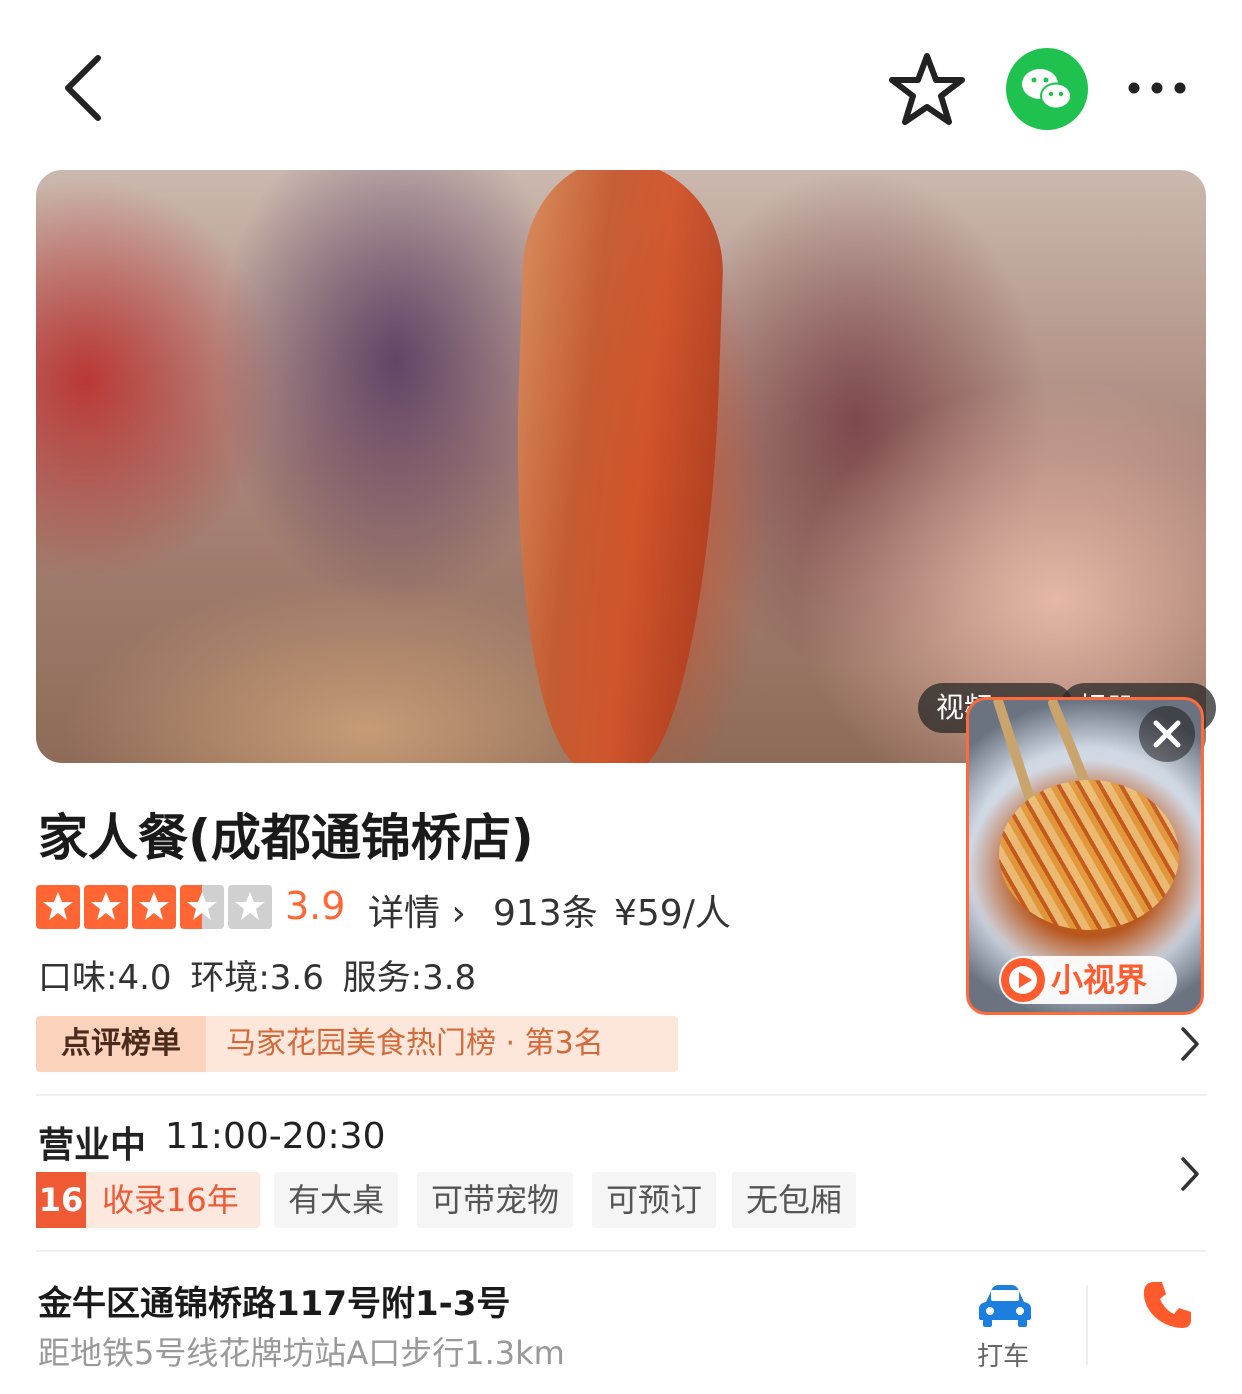 The image size is (1242, 1394). What do you see at coordinates (250, 907) in the screenshot?
I see `star-empty-icon` at bounding box center [250, 907].